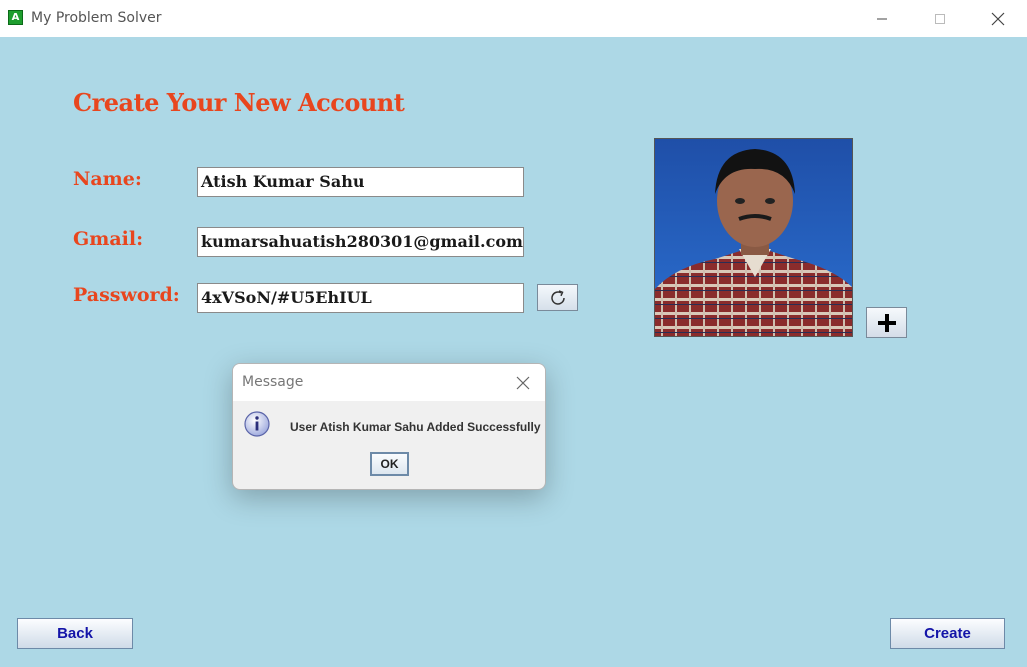  What do you see at coordinates (15, 17) in the screenshot?
I see `app-icon: A` at bounding box center [15, 17].